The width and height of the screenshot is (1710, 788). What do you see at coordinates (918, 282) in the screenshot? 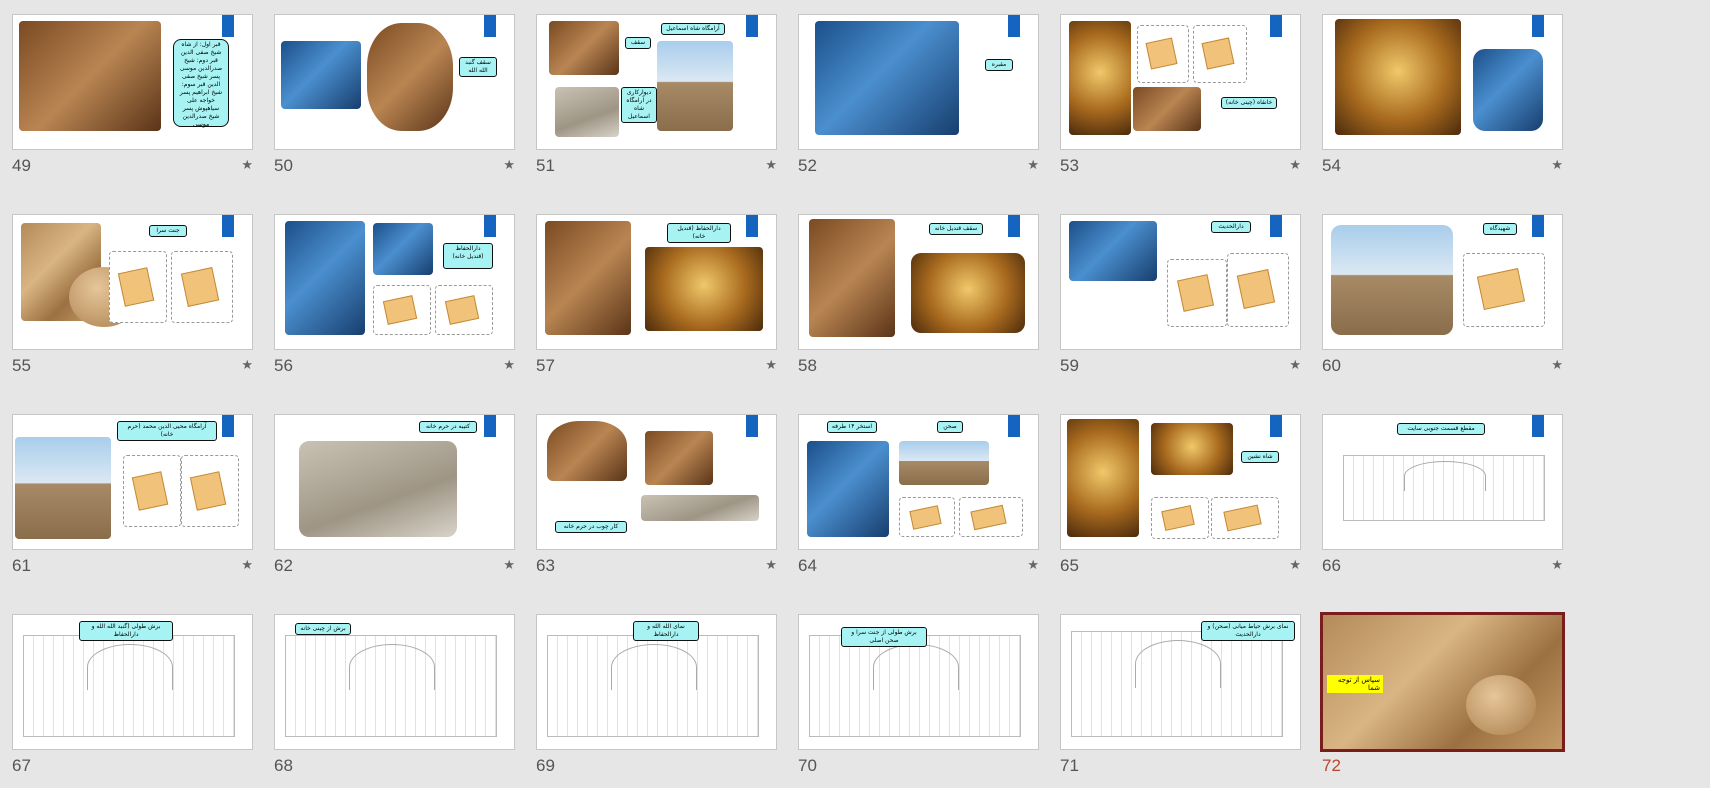
I see `slide-preview: سقف قندیل خانه` at bounding box center [918, 282].